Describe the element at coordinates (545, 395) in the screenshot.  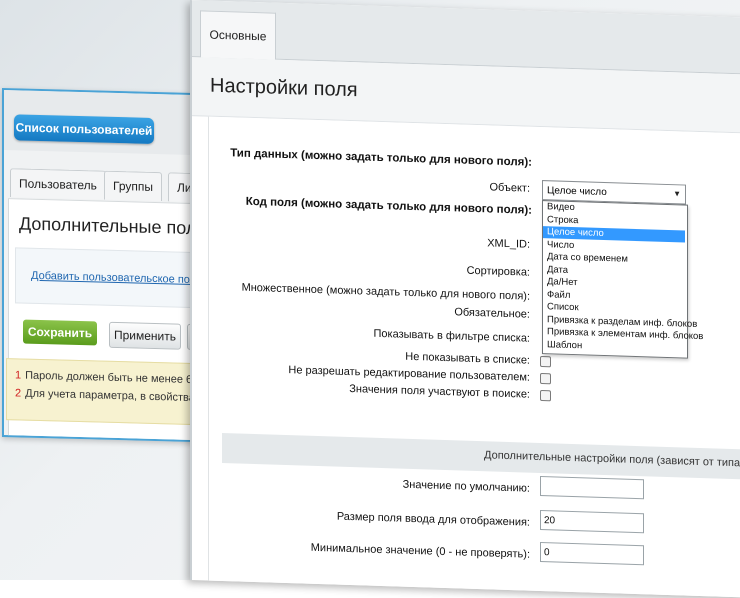
I see `search-checkbox` at that location.